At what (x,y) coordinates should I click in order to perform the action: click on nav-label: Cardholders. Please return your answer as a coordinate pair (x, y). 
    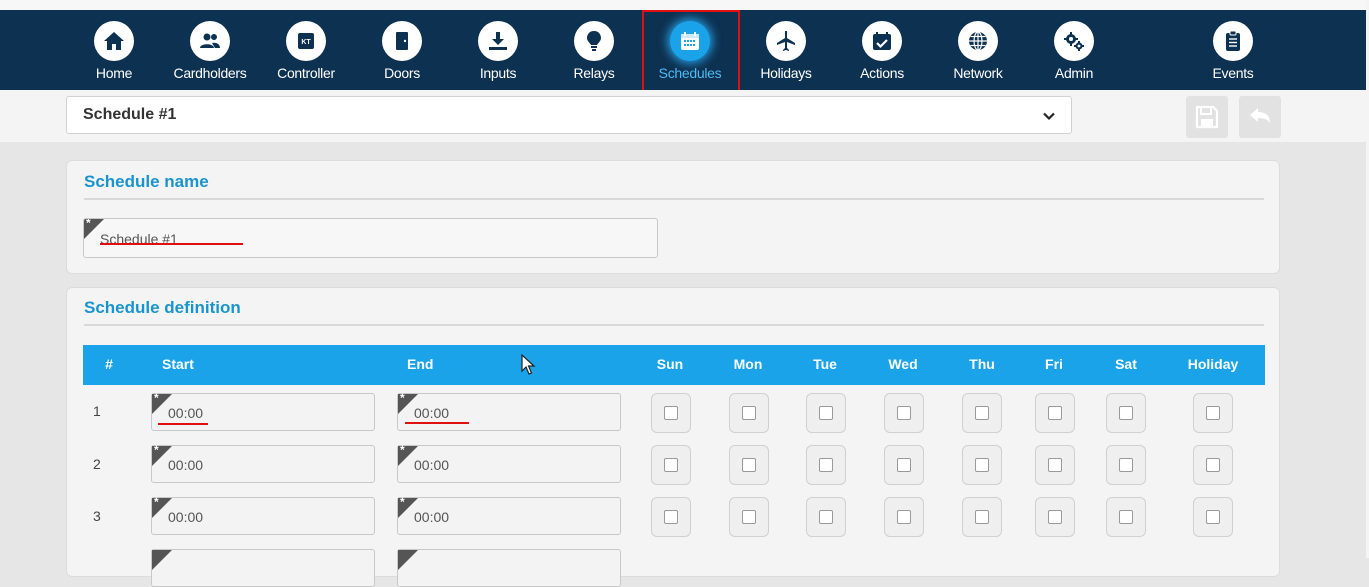
    Looking at the image, I should click on (210, 73).